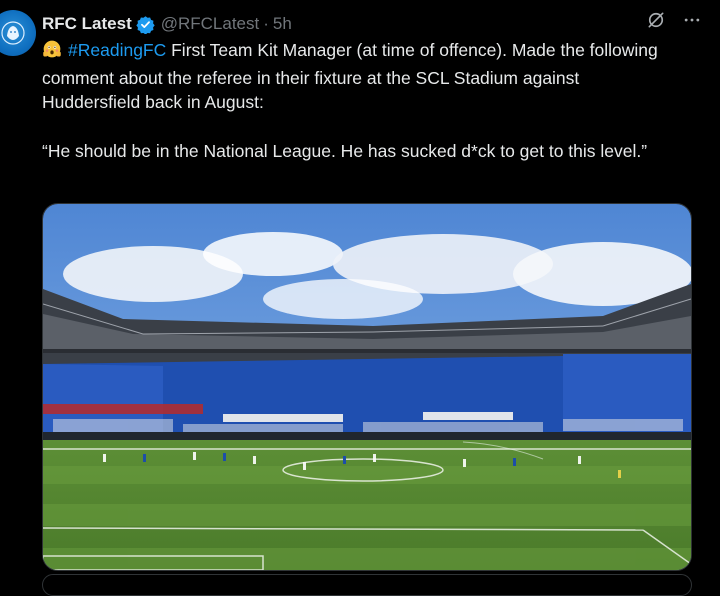  I want to click on avatar, so click(18, 36).